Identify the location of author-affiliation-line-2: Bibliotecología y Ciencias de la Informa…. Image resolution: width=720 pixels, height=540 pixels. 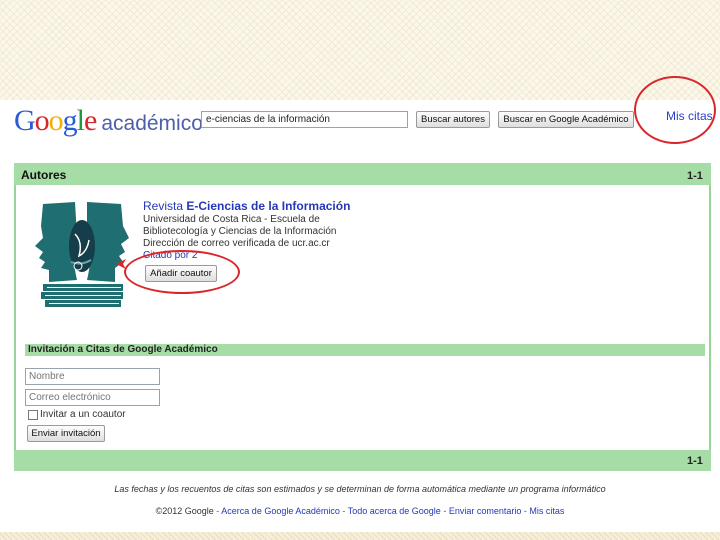
(240, 231).